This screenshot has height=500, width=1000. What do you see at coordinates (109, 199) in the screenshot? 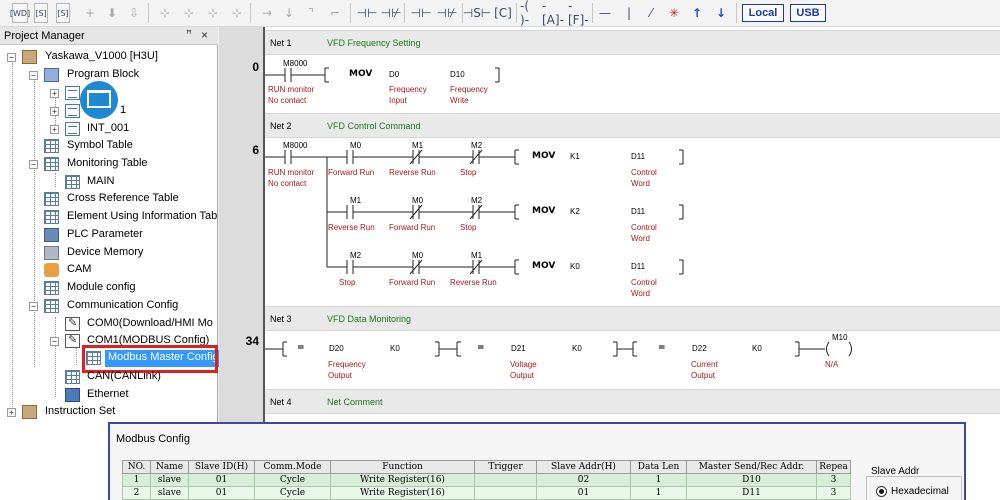
I see `tree-item-cross-ref: Cross Reference Table` at bounding box center [109, 199].